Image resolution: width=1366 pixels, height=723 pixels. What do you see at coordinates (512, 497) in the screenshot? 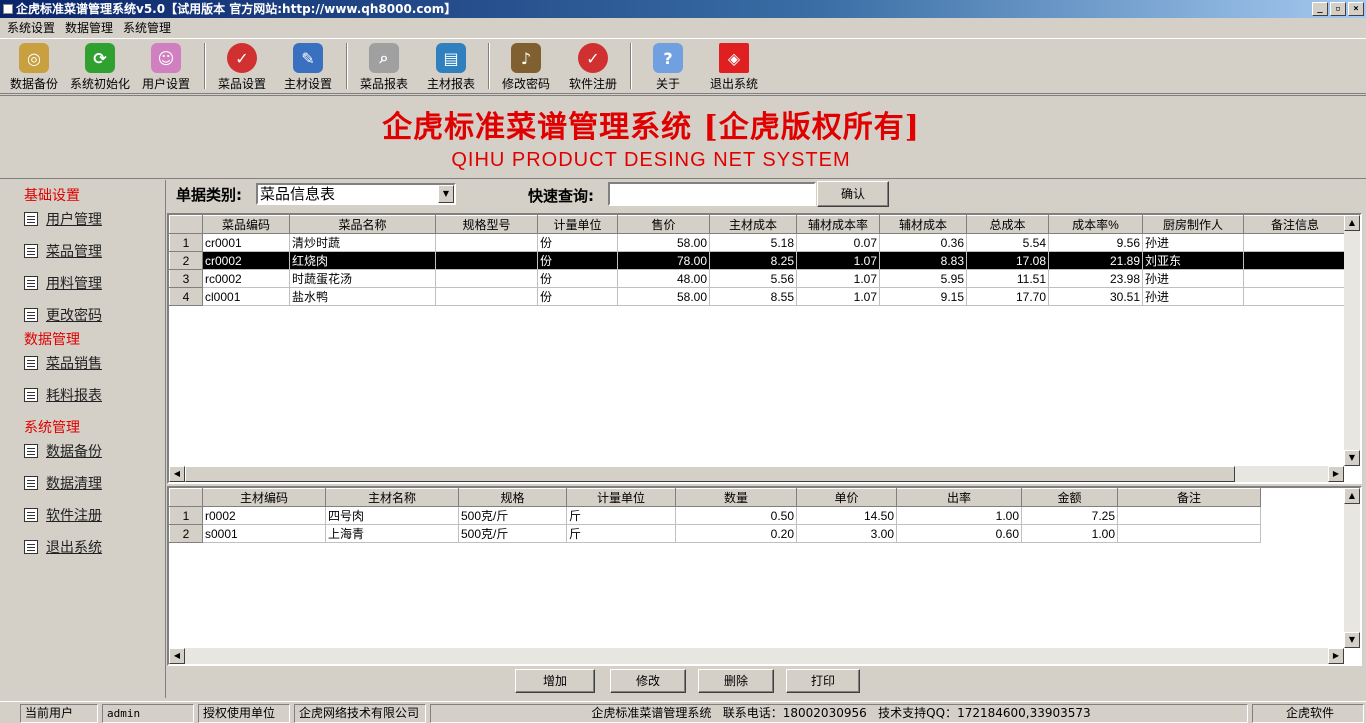
I see `column-header: 规格` at bounding box center [512, 497].